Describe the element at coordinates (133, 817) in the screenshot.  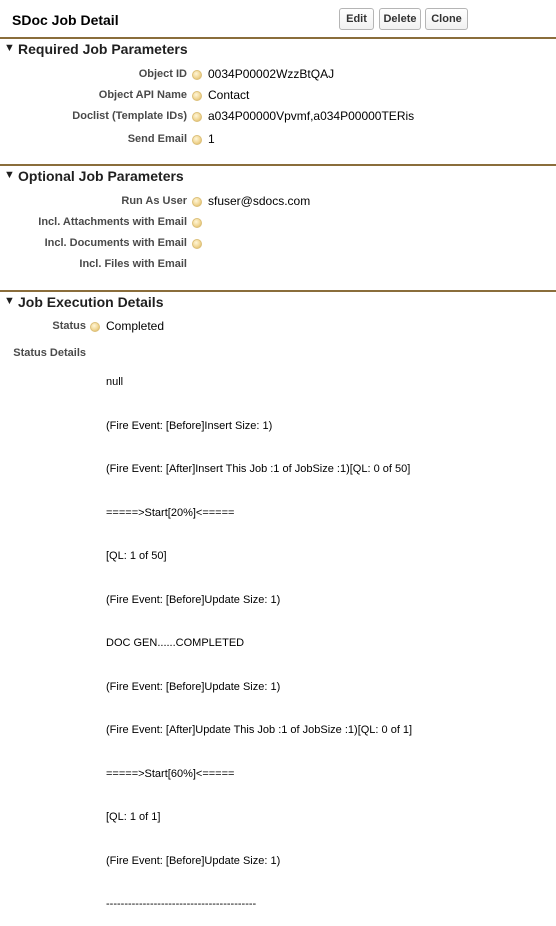
I see `log-line: [QL: 1 of 1]` at that location.